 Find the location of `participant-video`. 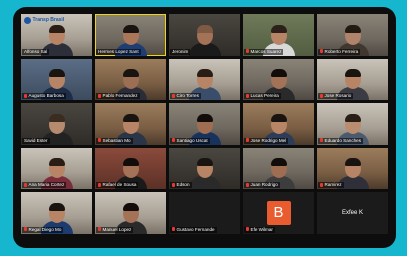

participant-video is located at coordinates (205, 38).